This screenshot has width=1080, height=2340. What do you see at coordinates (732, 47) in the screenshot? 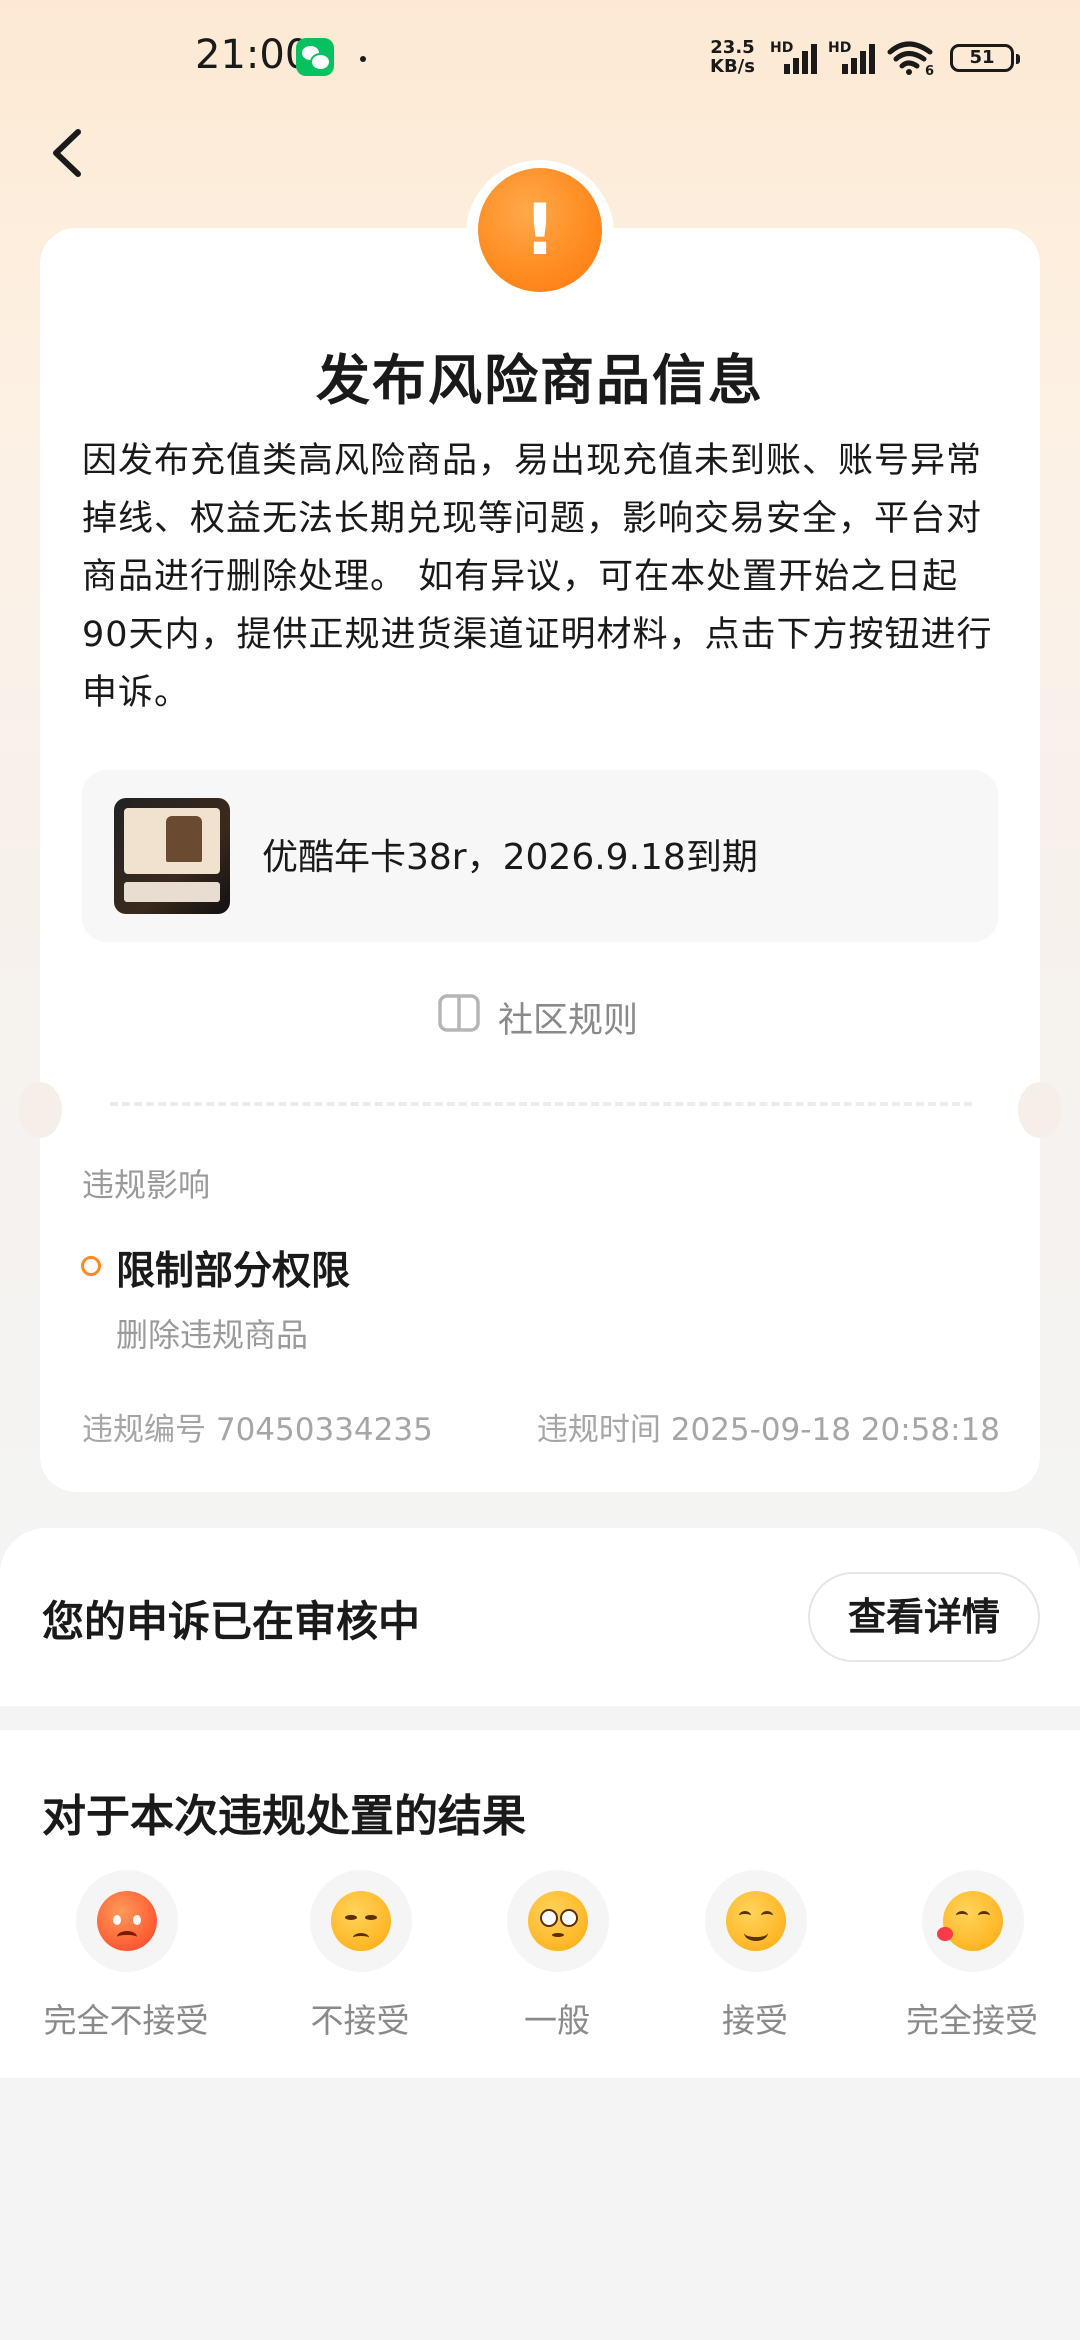
I see `network-speed-value: 23.5` at bounding box center [732, 47].